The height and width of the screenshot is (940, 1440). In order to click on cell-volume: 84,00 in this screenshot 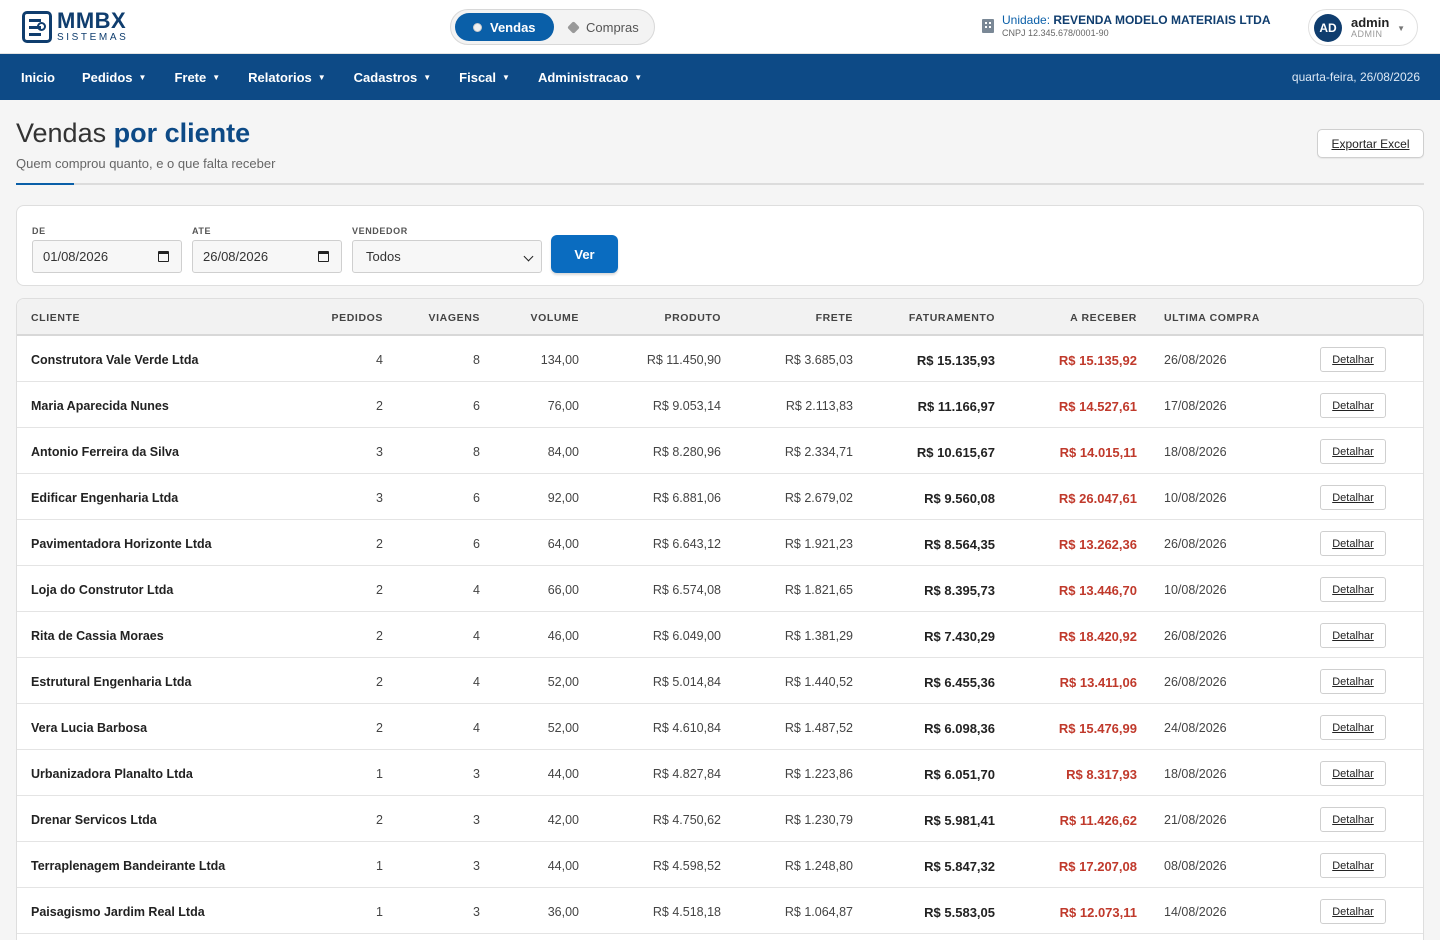, I will do `click(563, 452)`.